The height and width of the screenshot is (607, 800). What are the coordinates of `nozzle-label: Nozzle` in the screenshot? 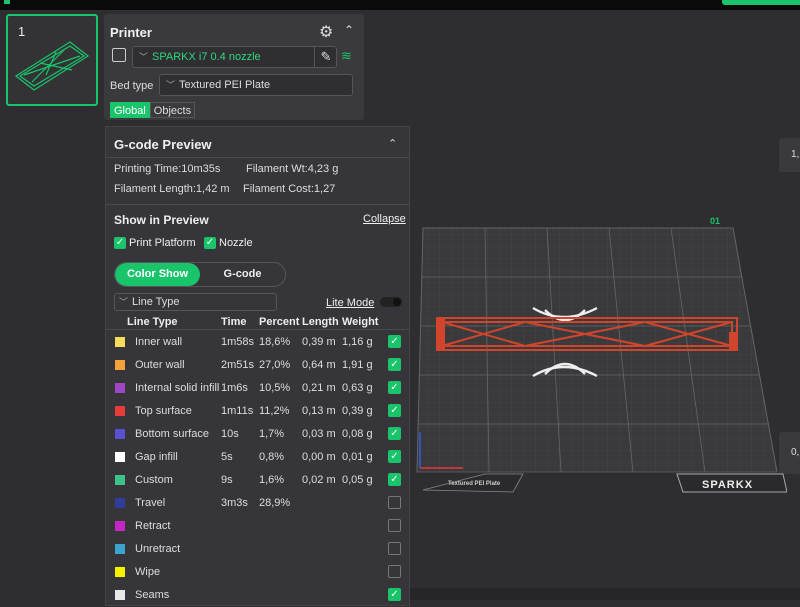 It's located at (236, 243).